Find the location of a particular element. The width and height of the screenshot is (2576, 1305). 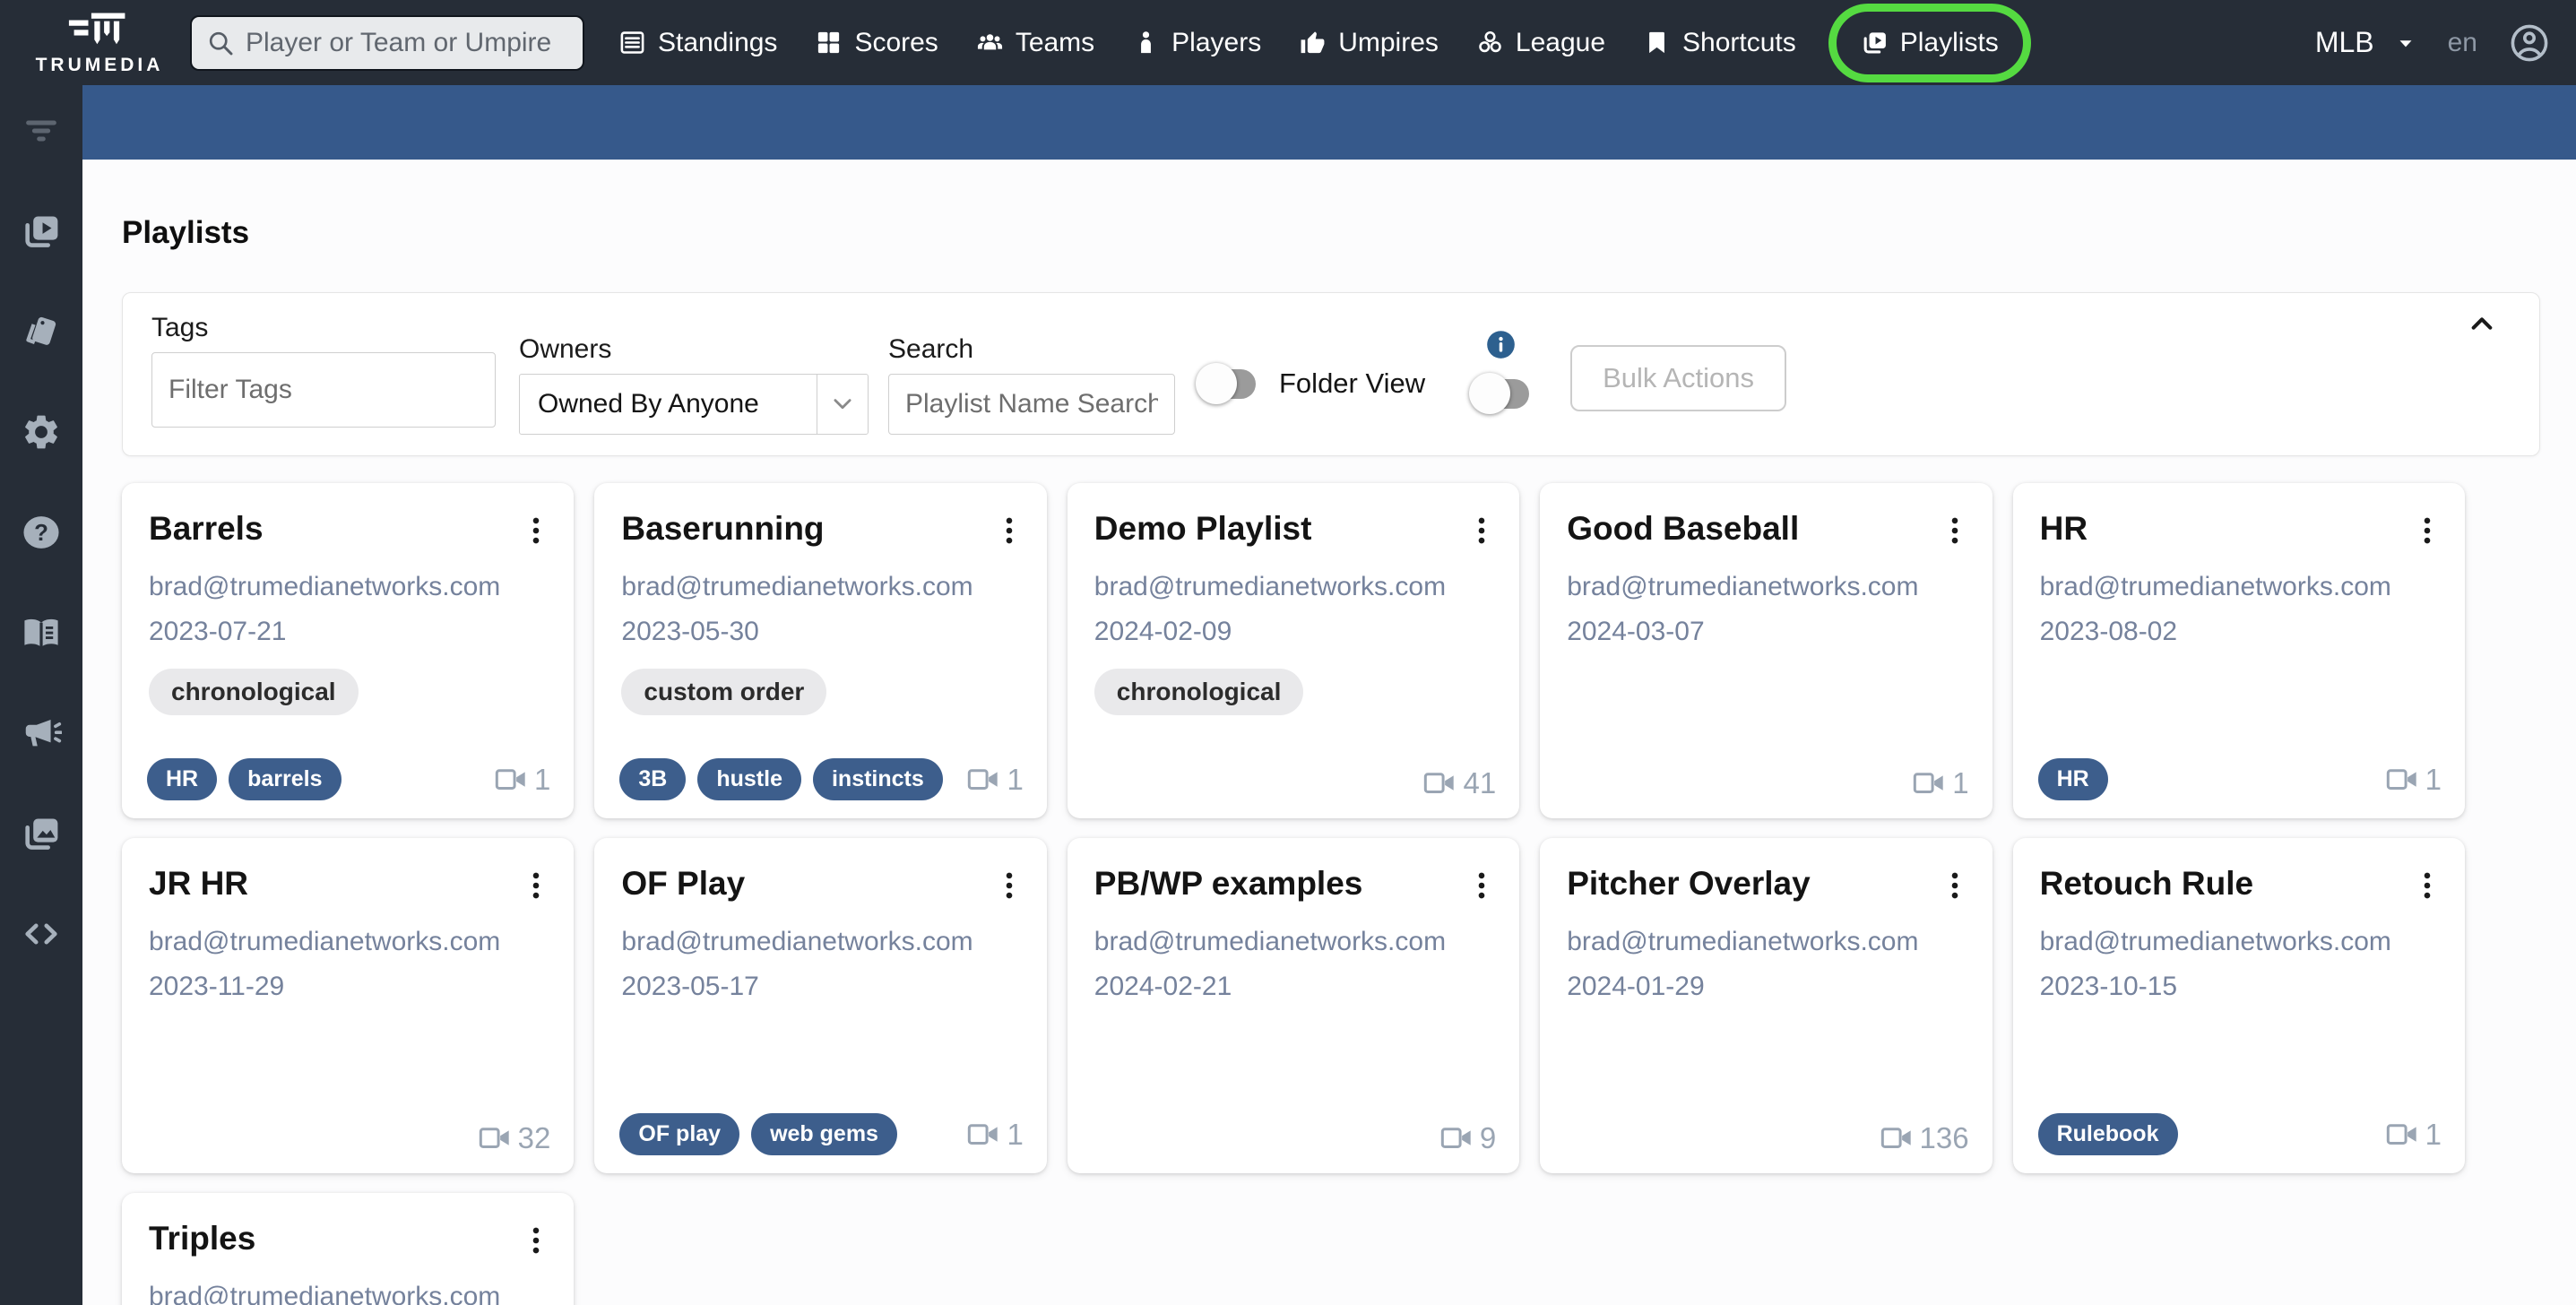

global-search-input is located at coordinates (407, 42).